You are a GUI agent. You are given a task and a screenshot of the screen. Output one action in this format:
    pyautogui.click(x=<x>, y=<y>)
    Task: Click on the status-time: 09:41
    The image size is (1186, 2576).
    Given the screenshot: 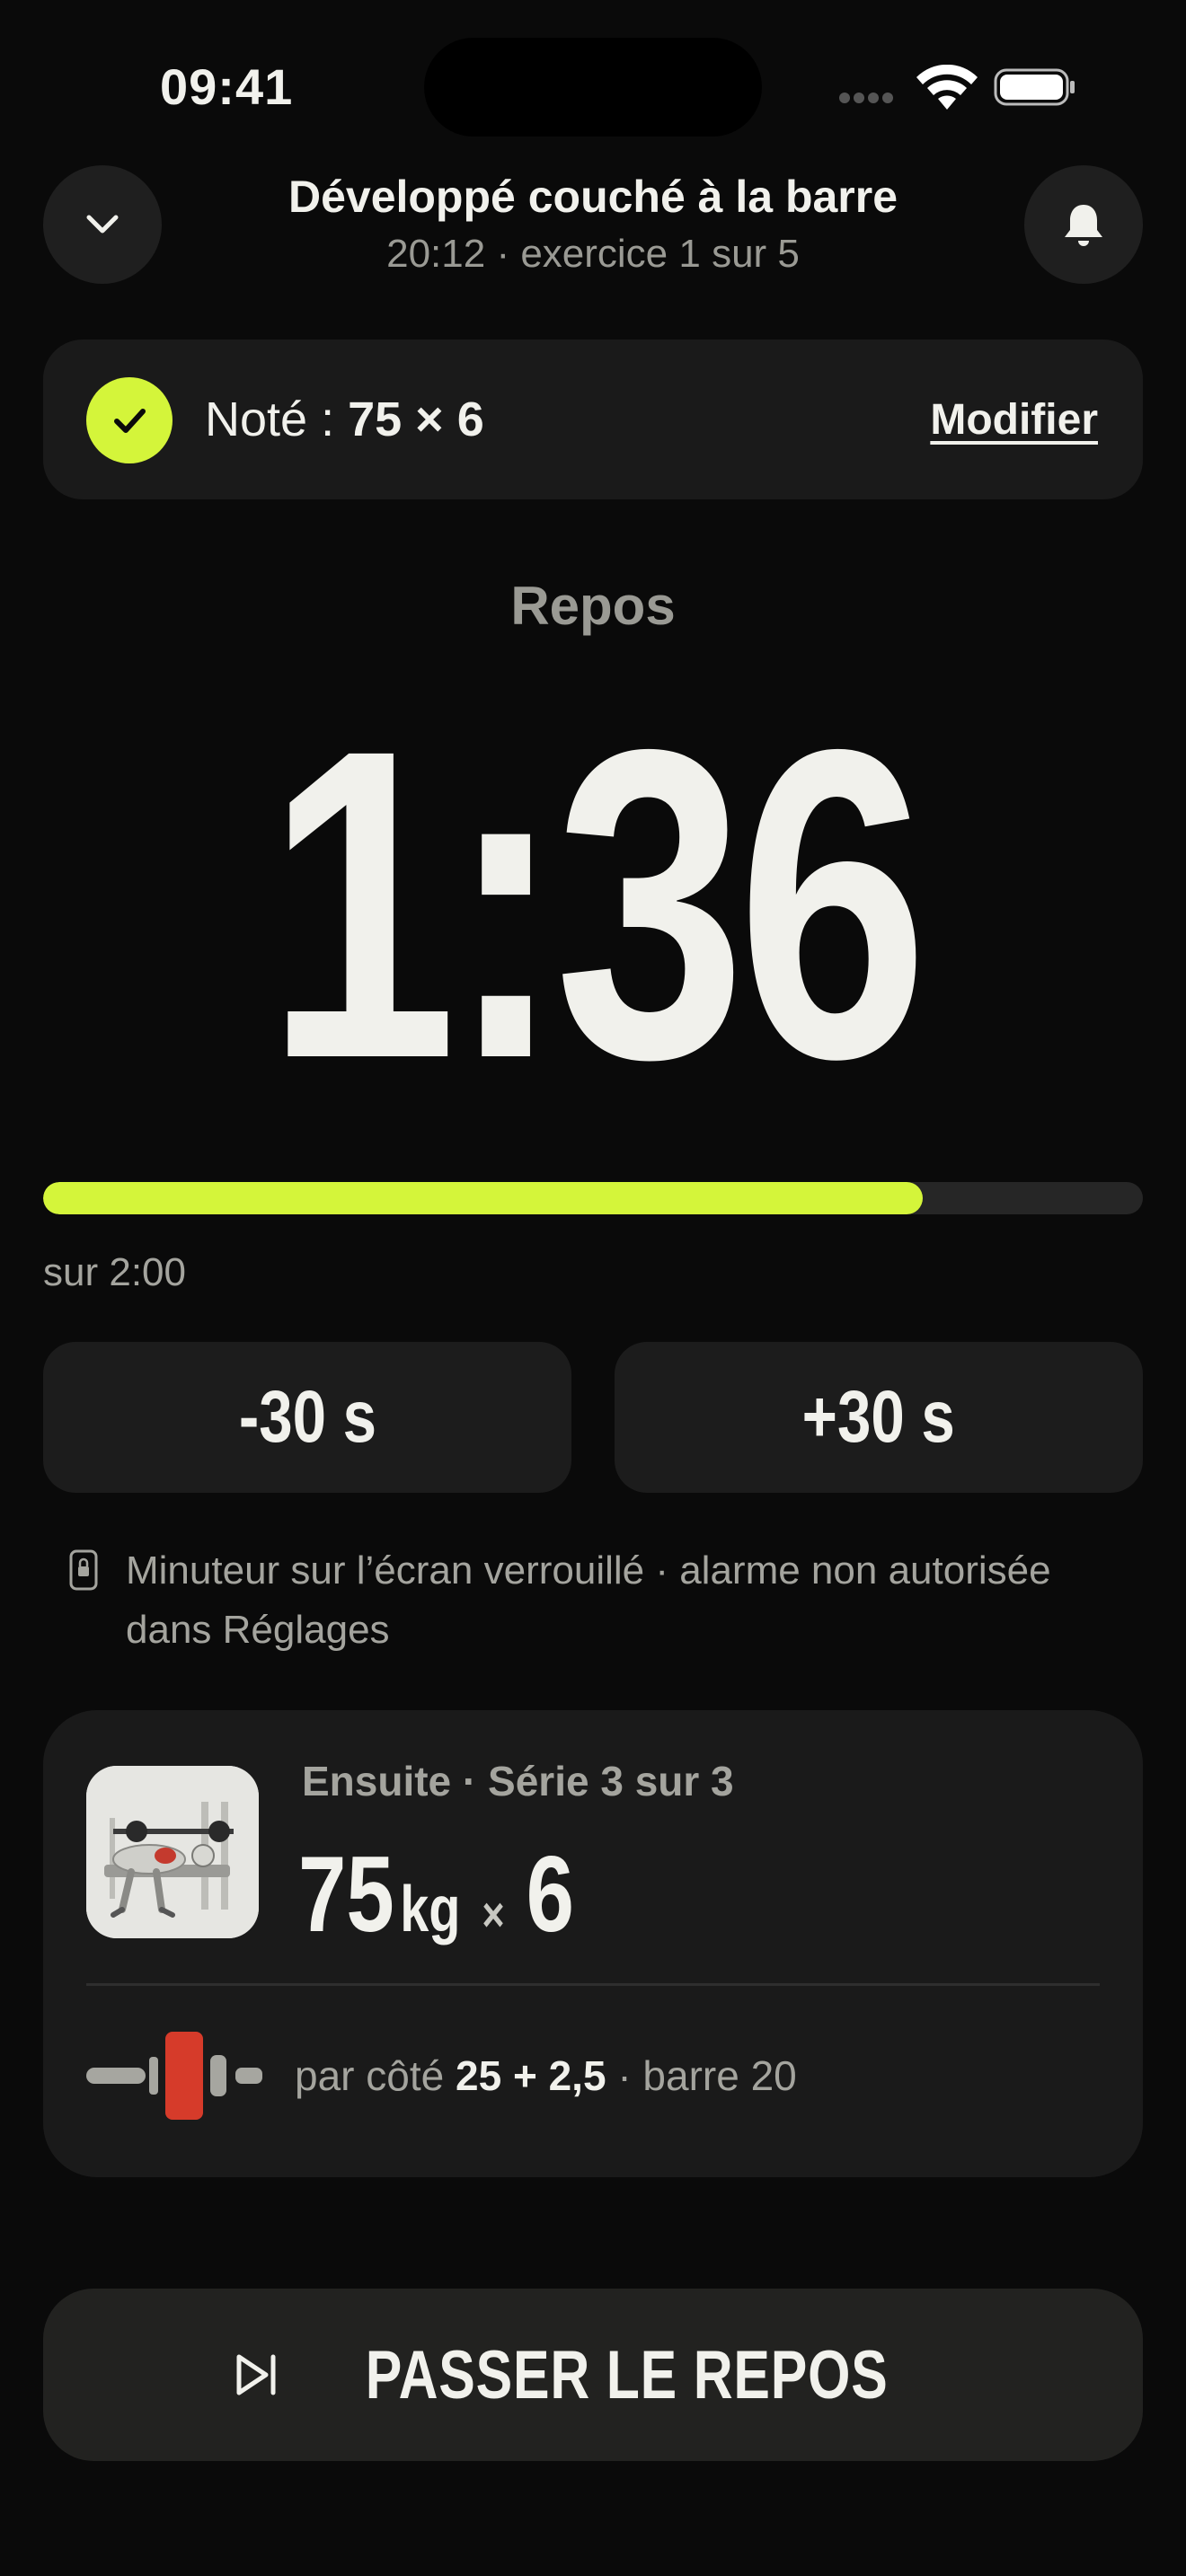 What is the action you would take?
    pyautogui.click(x=227, y=86)
    